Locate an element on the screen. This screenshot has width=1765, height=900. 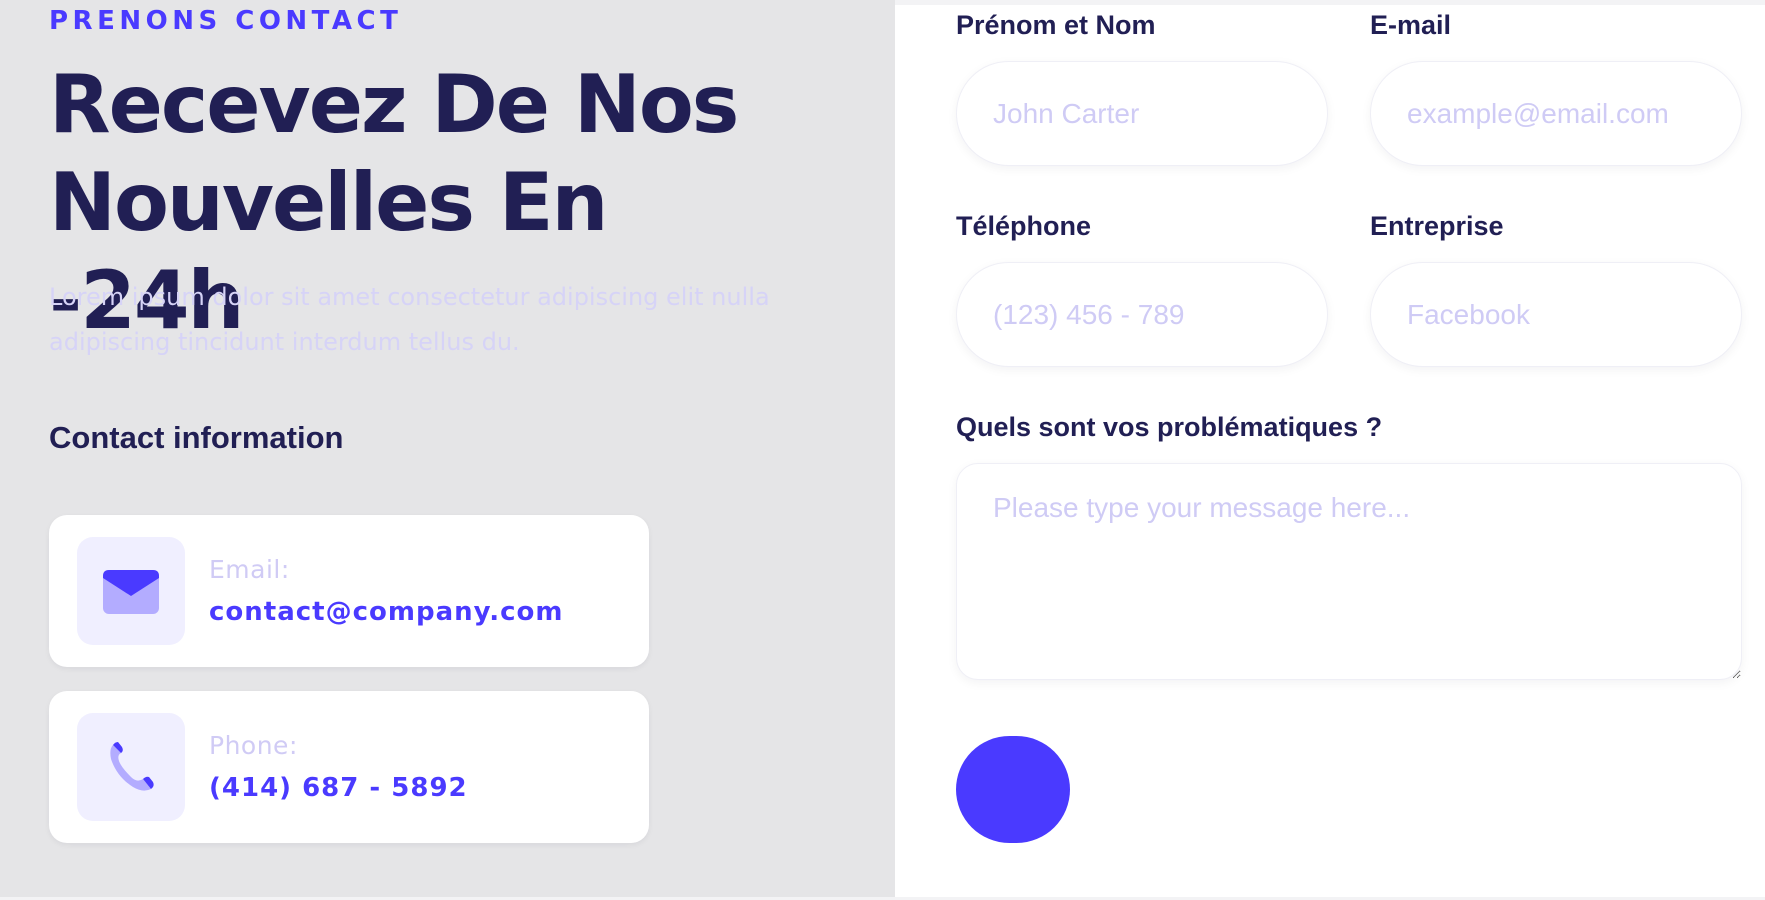
page-title-line-1: Recevez De Nos is located at coordinates (394, 104).